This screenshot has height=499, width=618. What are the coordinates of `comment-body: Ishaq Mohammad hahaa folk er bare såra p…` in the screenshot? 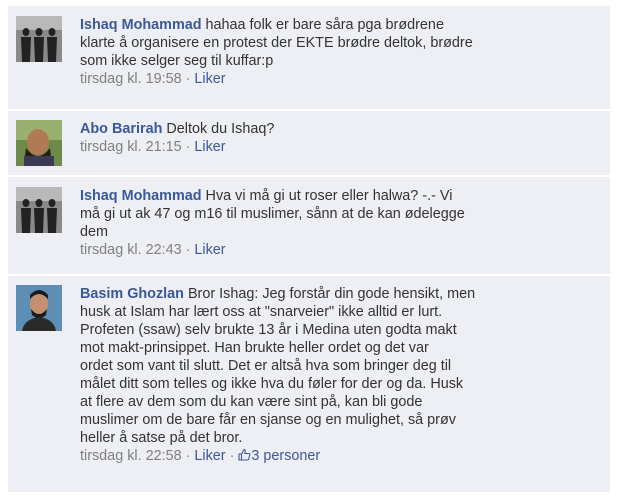 It's located at (336, 52).